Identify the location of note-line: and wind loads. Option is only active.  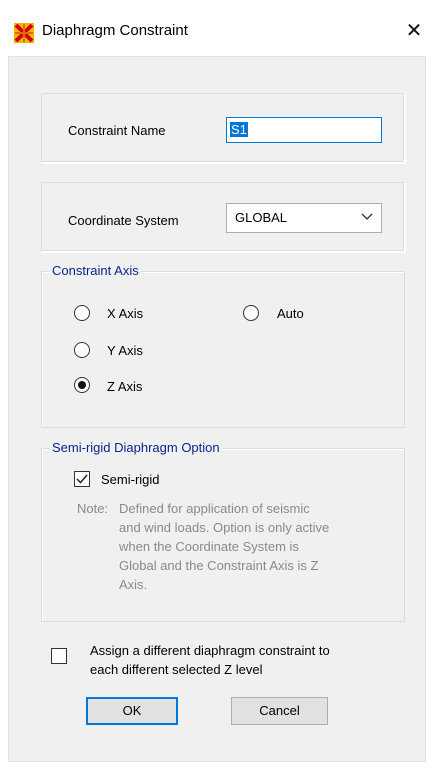
(224, 527).